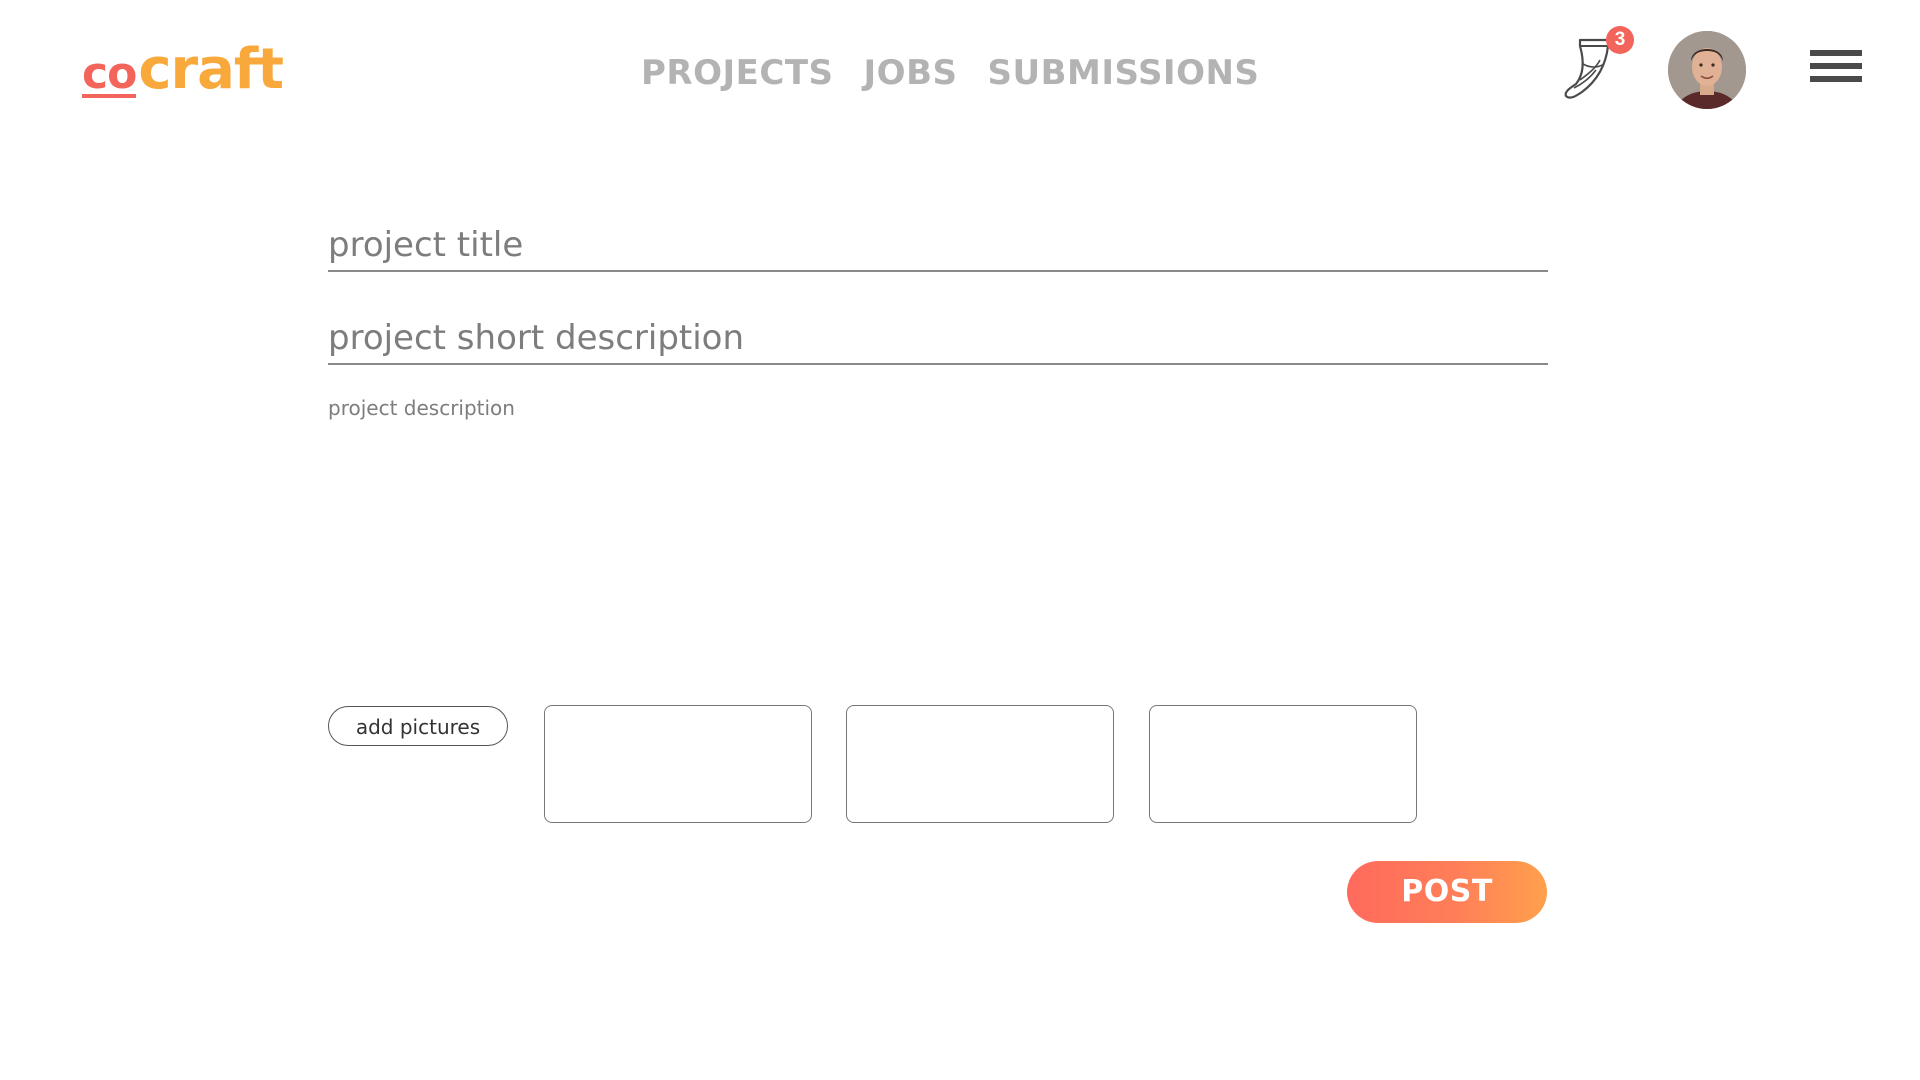  What do you see at coordinates (1123, 73) in the screenshot?
I see `nav-submissions: SUBMISSIONS` at bounding box center [1123, 73].